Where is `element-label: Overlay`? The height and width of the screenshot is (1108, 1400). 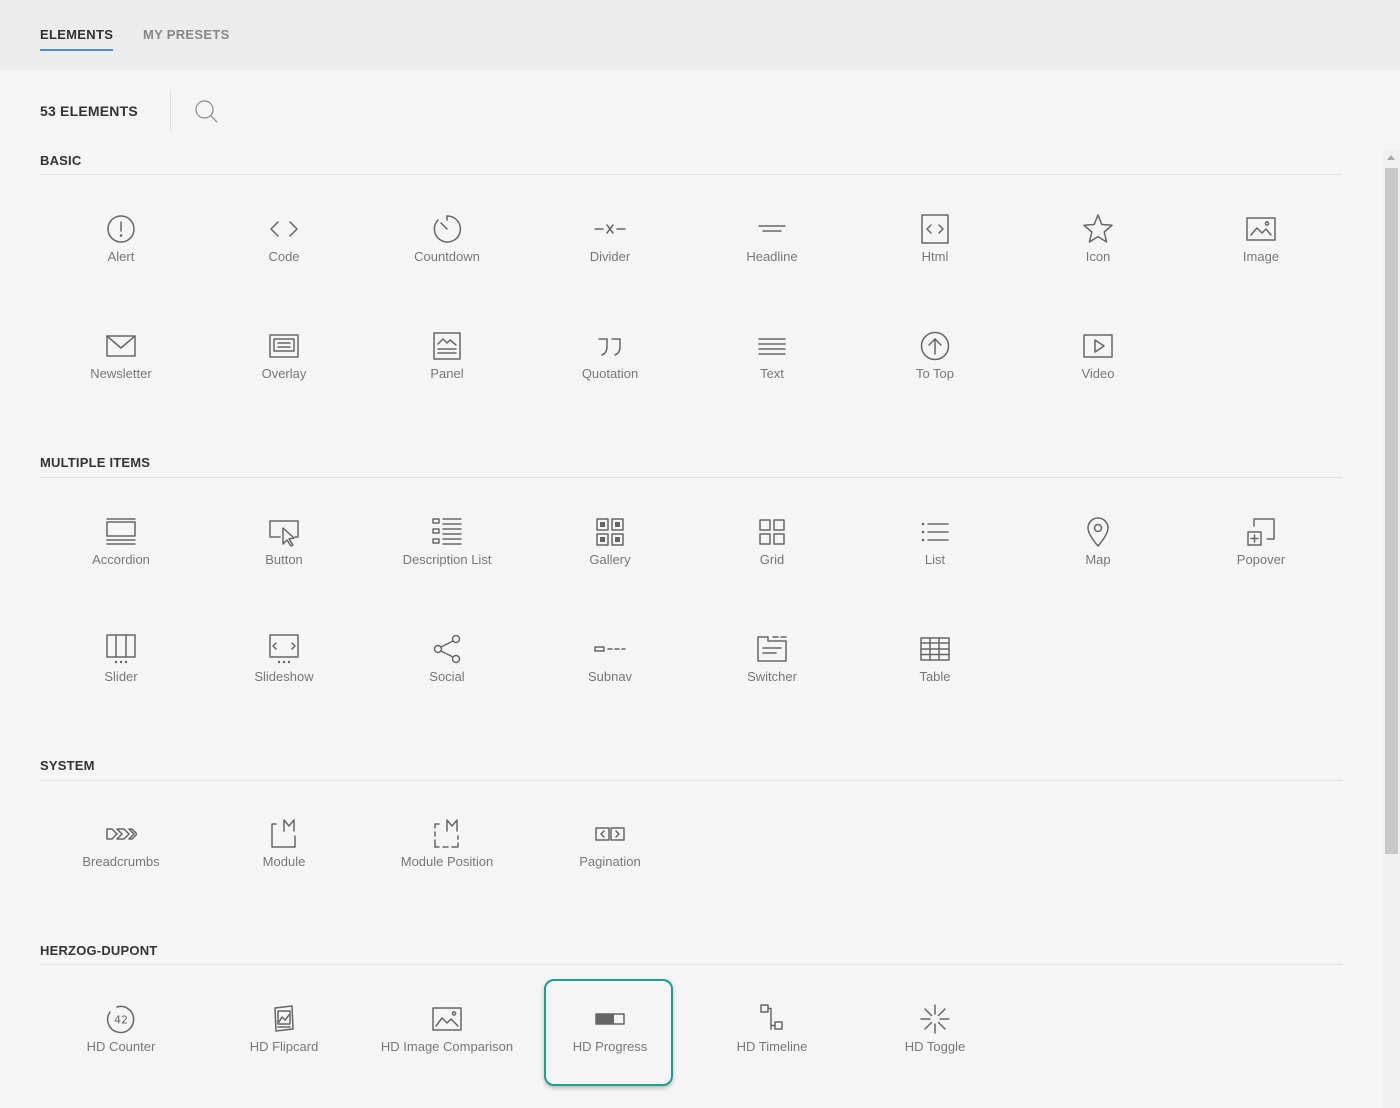 element-label: Overlay is located at coordinates (284, 373).